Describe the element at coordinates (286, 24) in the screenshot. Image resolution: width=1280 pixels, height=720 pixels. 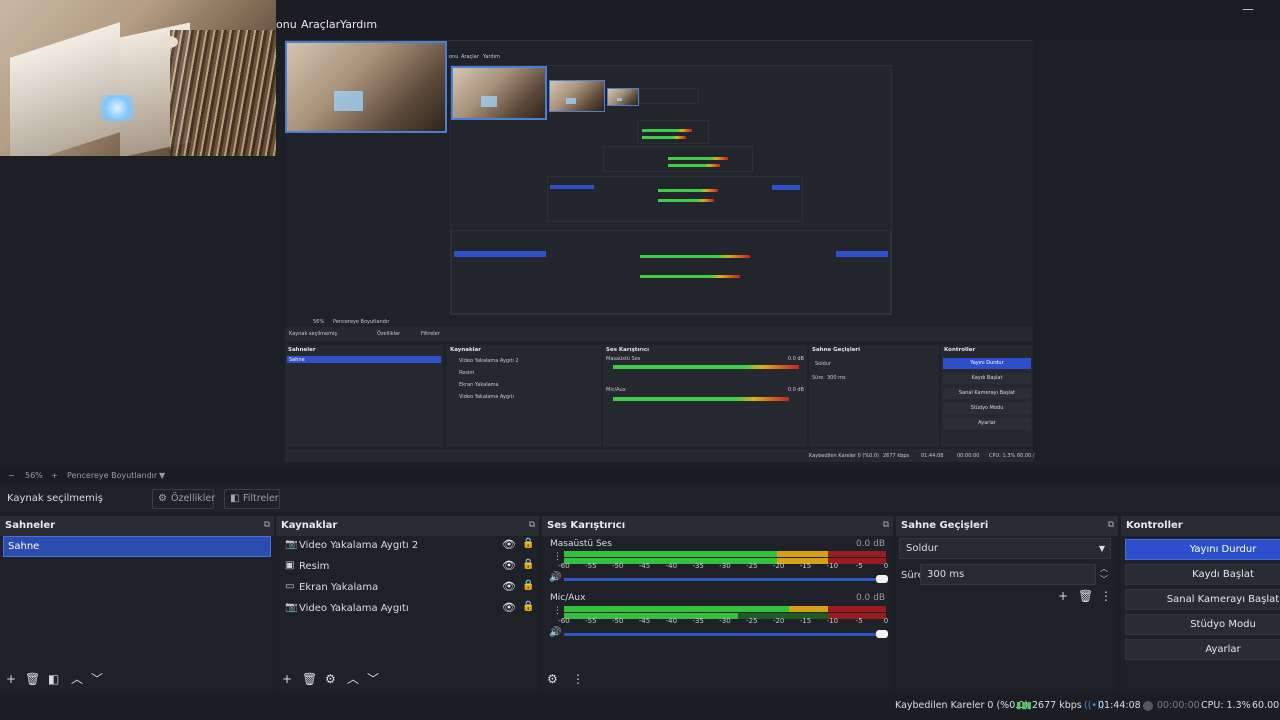
I see `menu-scene-collection: onu` at that location.